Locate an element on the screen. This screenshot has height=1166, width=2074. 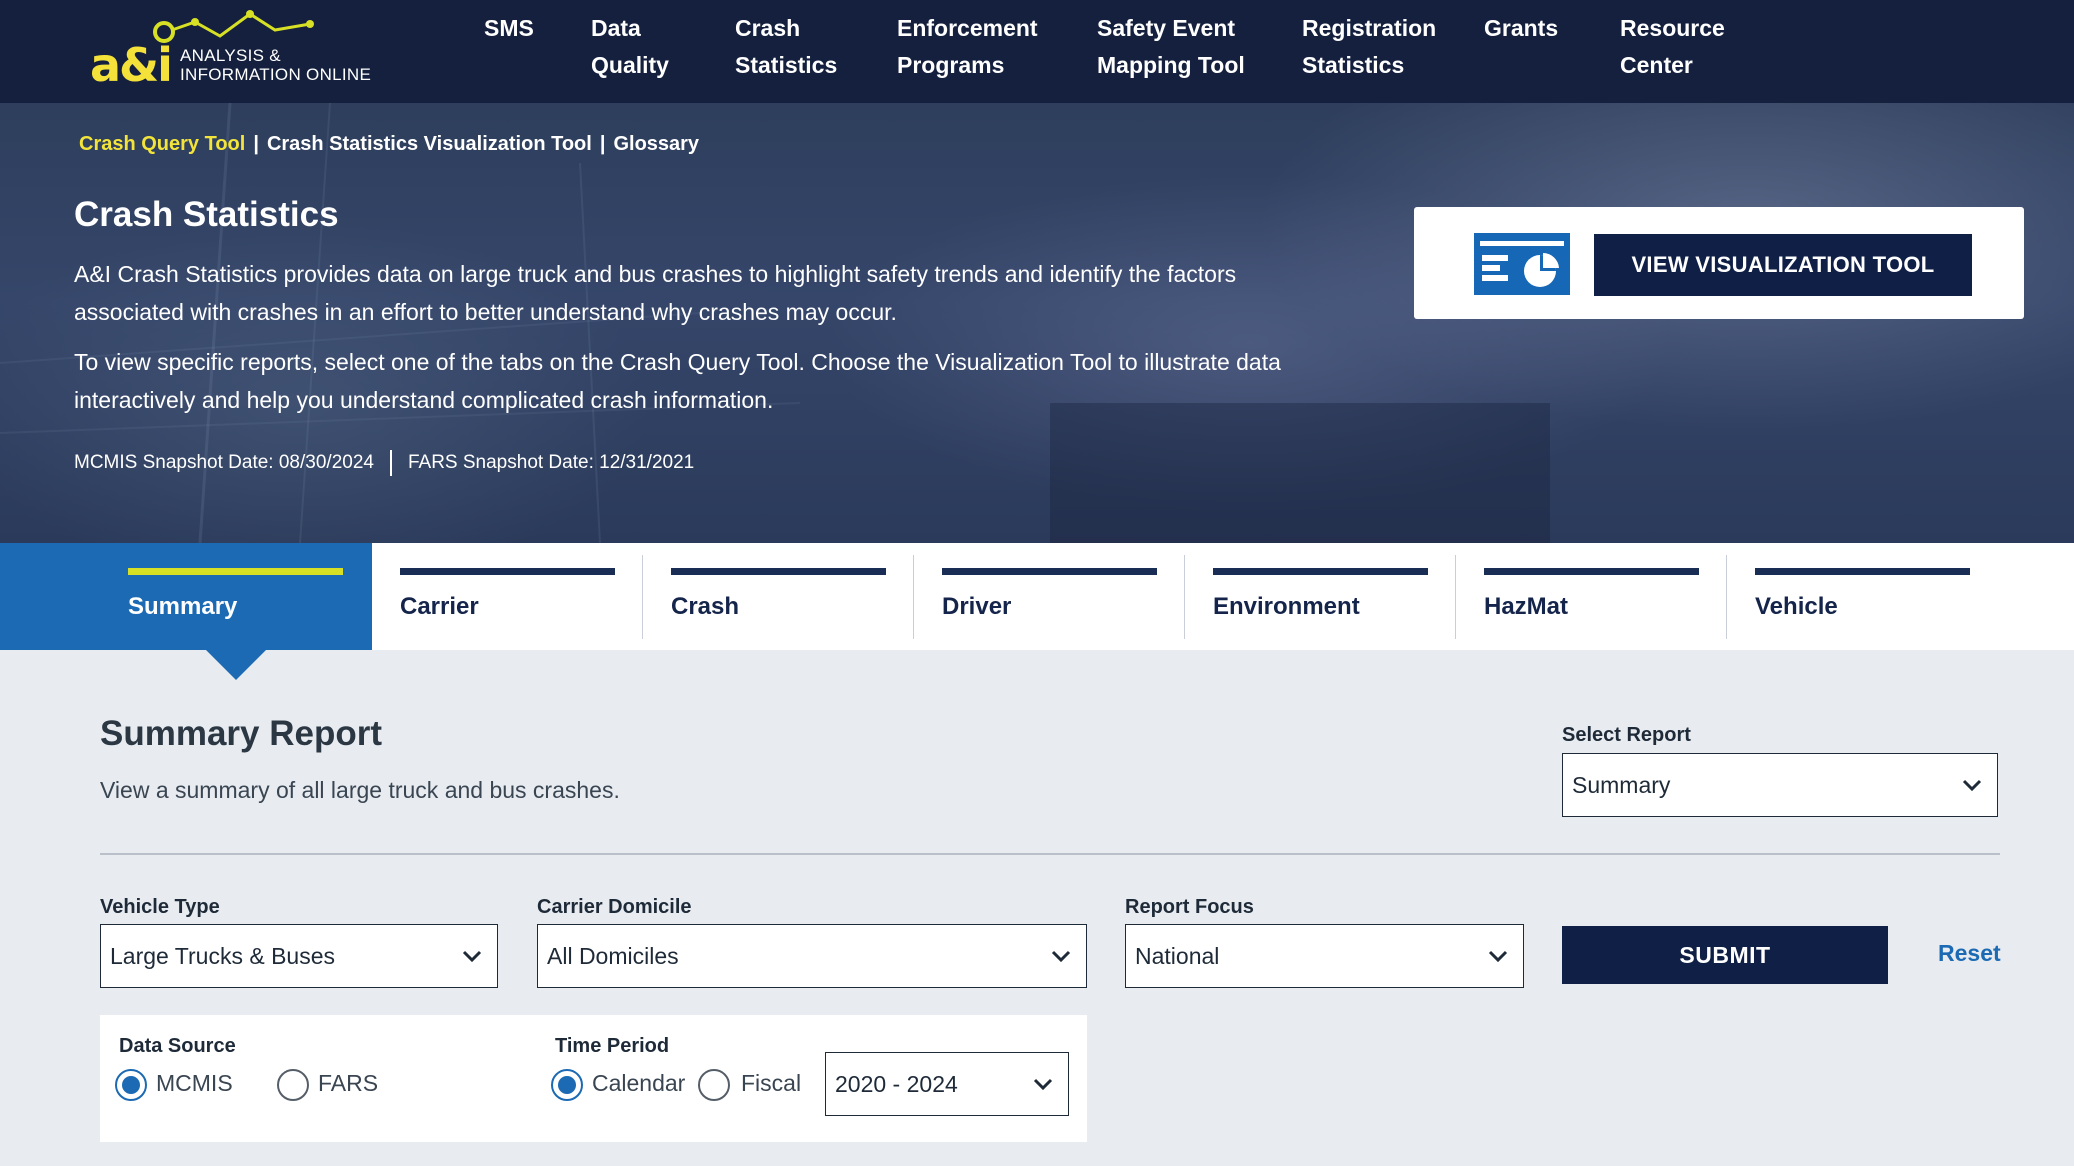
nav-item-registration-statistics: Registration Statistics is located at coordinates (1369, 47).